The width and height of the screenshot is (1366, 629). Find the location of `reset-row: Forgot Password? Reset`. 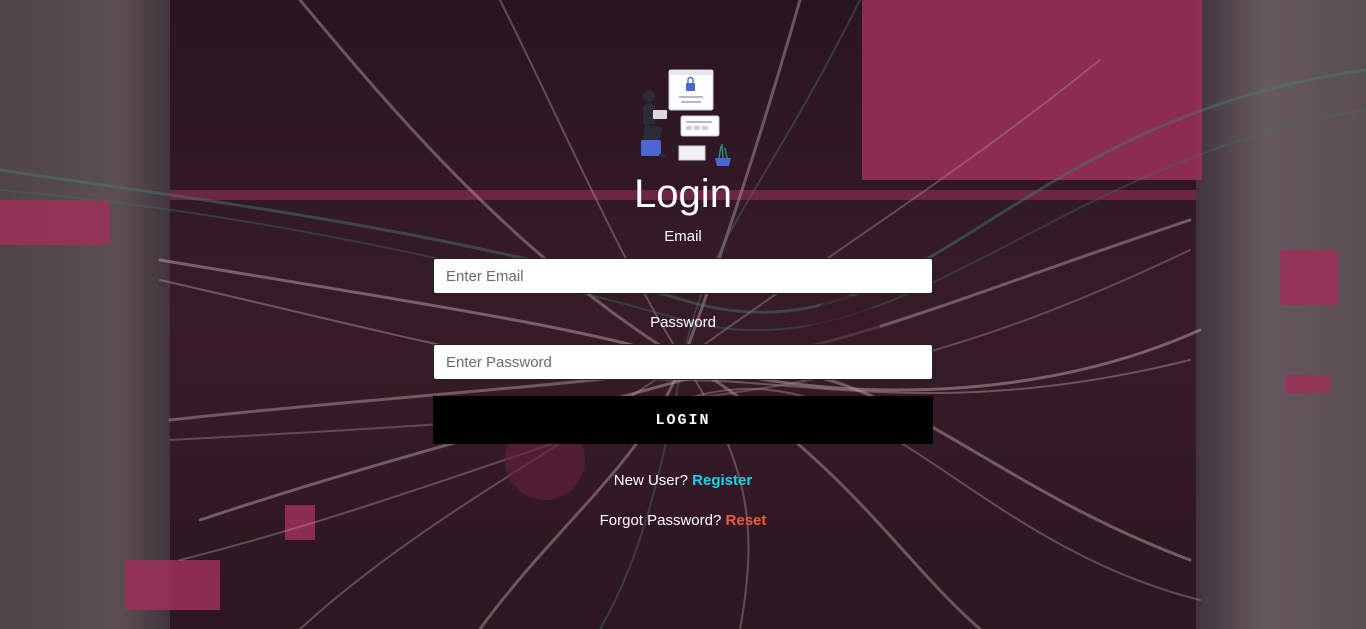

reset-row: Forgot Password? Reset is located at coordinates (683, 521).